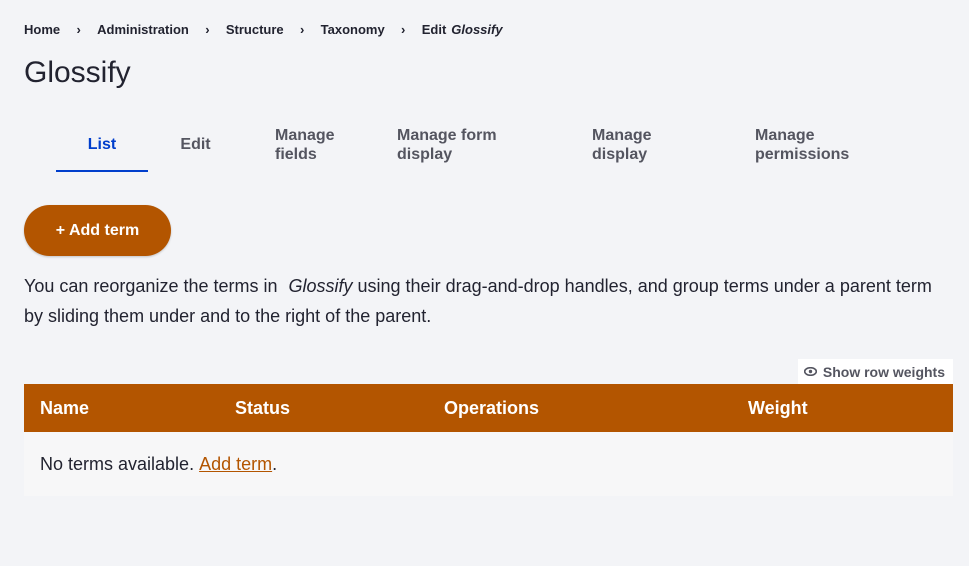 The width and height of the screenshot is (969, 566). What do you see at coordinates (488, 464) in the screenshot?
I see `table-empty-row: No terms available. Add term.` at bounding box center [488, 464].